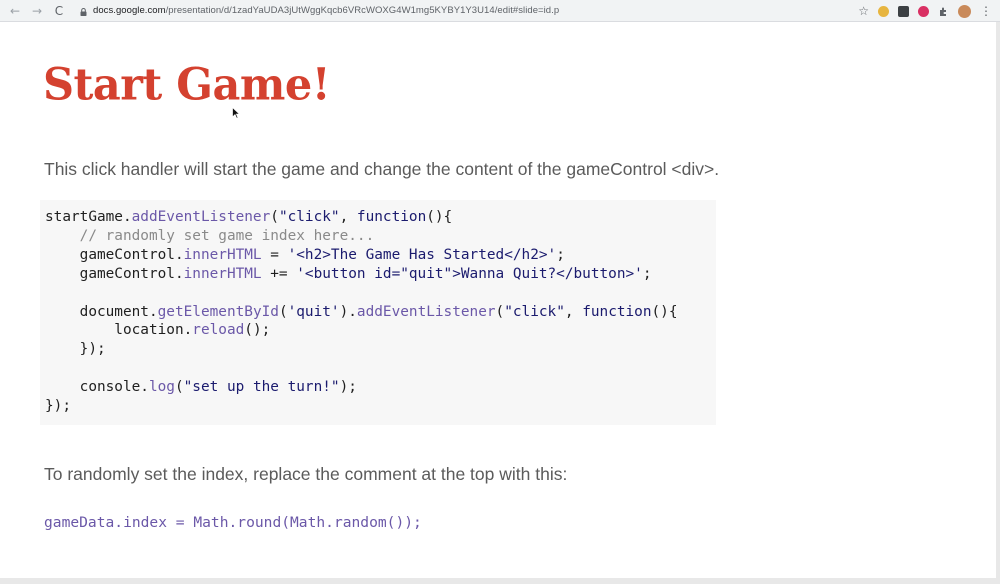 Image resolution: width=1000 pixels, height=584 pixels. I want to click on code-token: console., so click(97, 387).